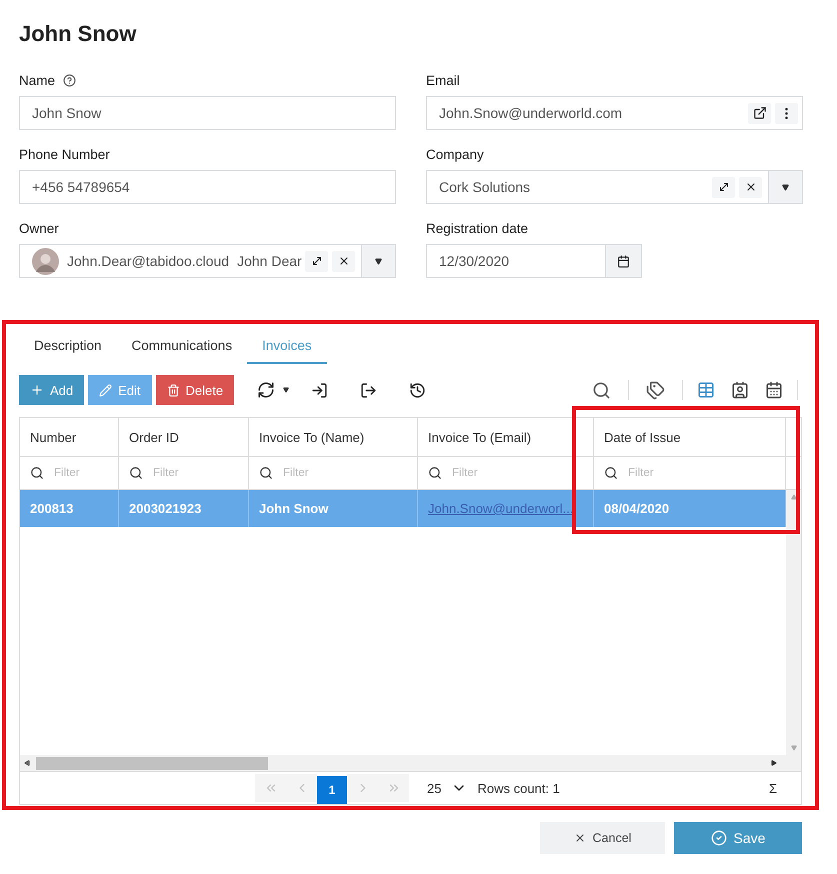 The height and width of the screenshot is (874, 837). Describe the element at coordinates (37, 390) in the screenshot. I see `plus-icon` at that location.